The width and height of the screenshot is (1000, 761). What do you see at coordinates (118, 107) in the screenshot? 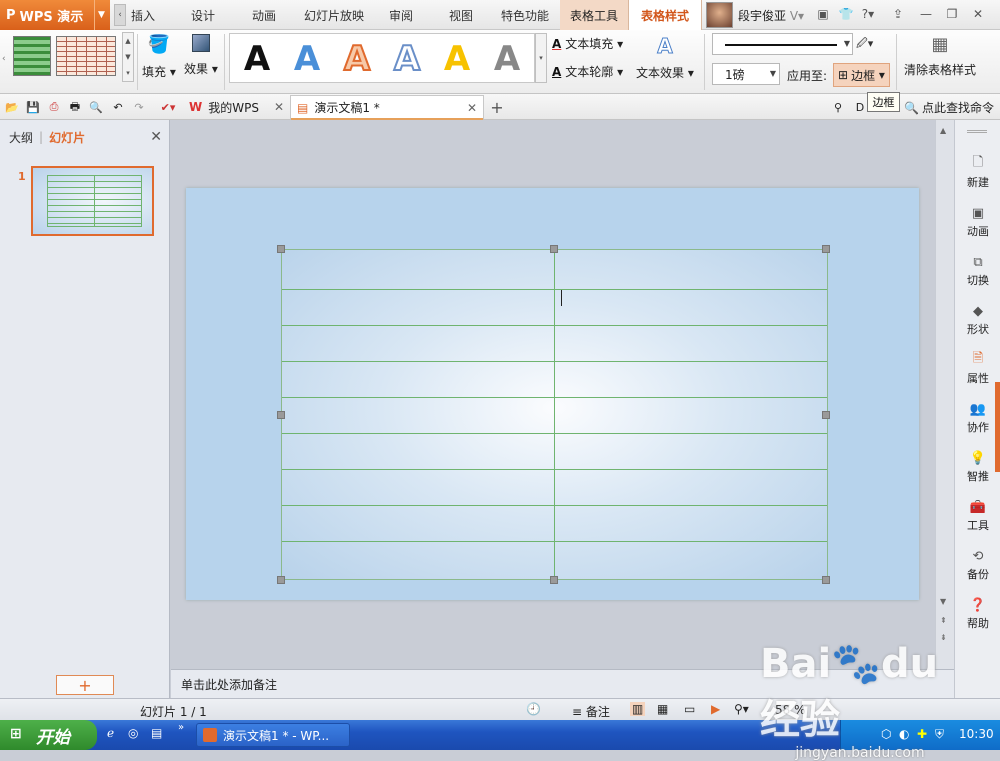
I see `undo-icon: ↶` at bounding box center [118, 107].